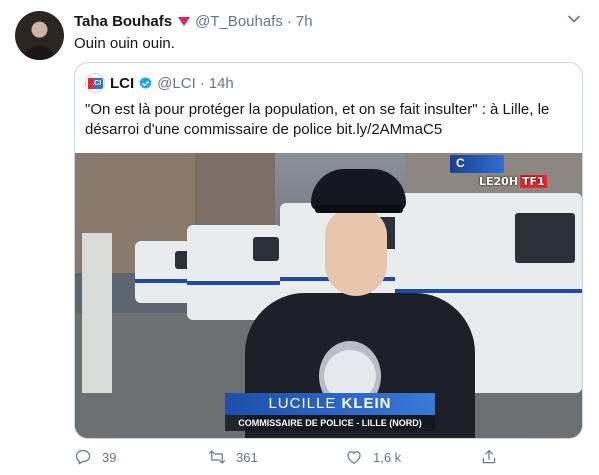  Describe the element at coordinates (145, 82) in the screenshot. I see `verified-badge-icon` at that location.